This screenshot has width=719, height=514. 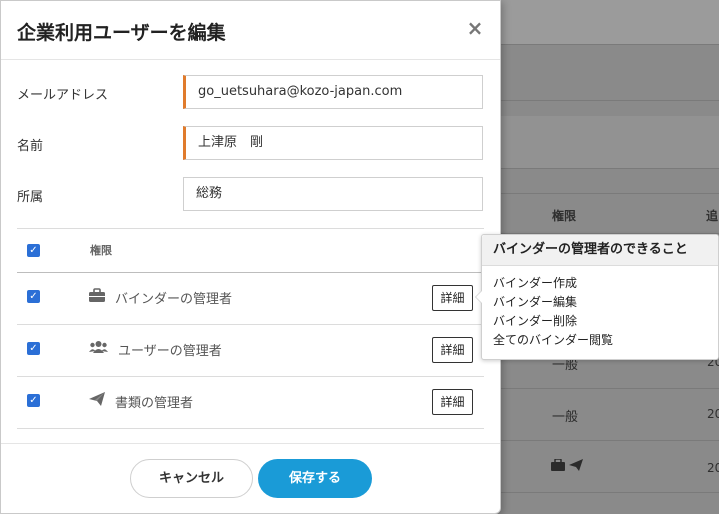 I want to click on popover-item: バインダー編集, so click(x=535, y=302).